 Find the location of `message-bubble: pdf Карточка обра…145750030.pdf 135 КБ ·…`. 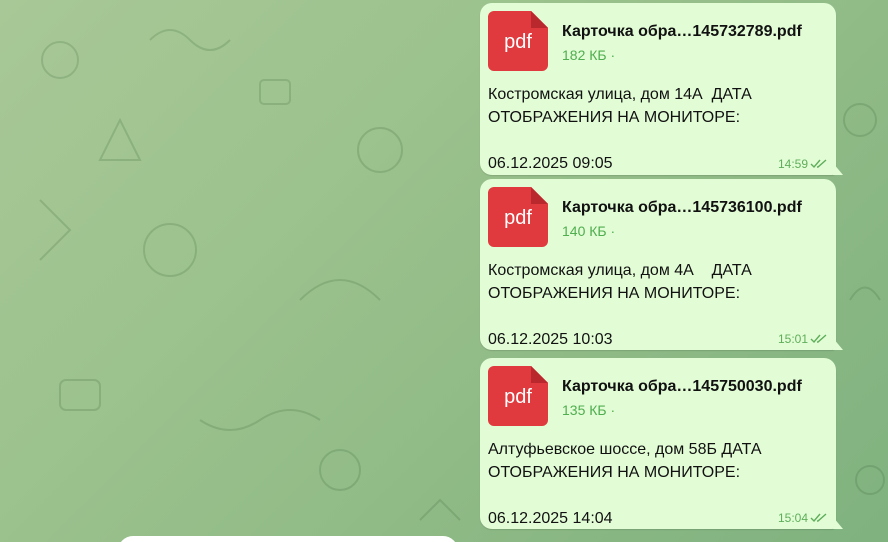

message-bubble: pdf Карточка обра…145750030.pdf 135 КБ ·… is located at coordinates (658, 443).